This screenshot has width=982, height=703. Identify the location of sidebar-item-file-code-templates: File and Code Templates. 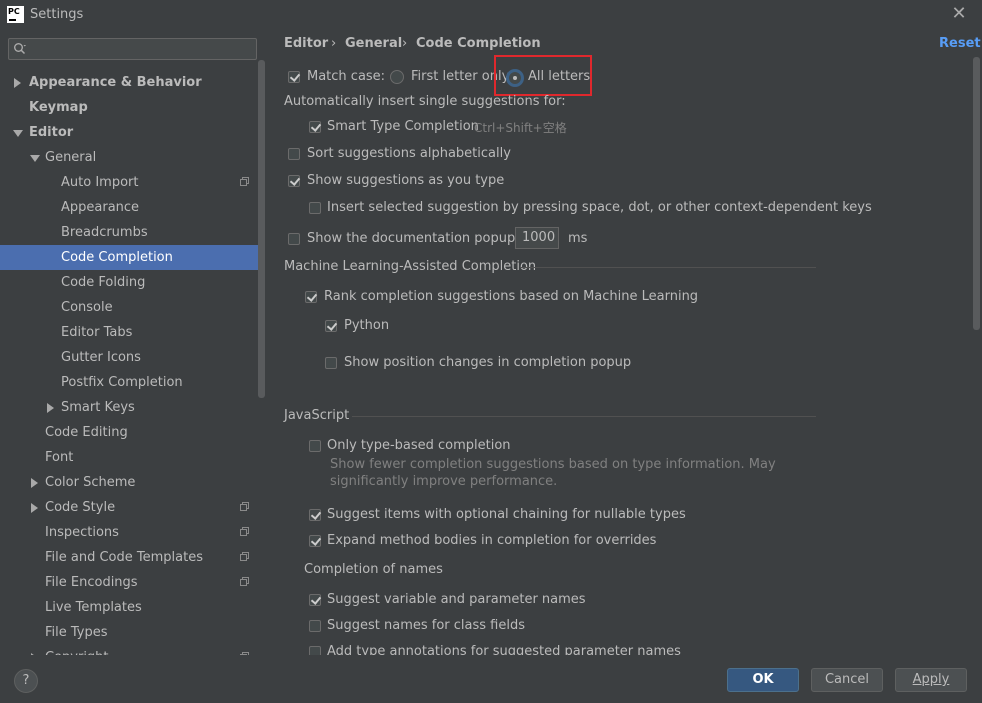
(129, 557).